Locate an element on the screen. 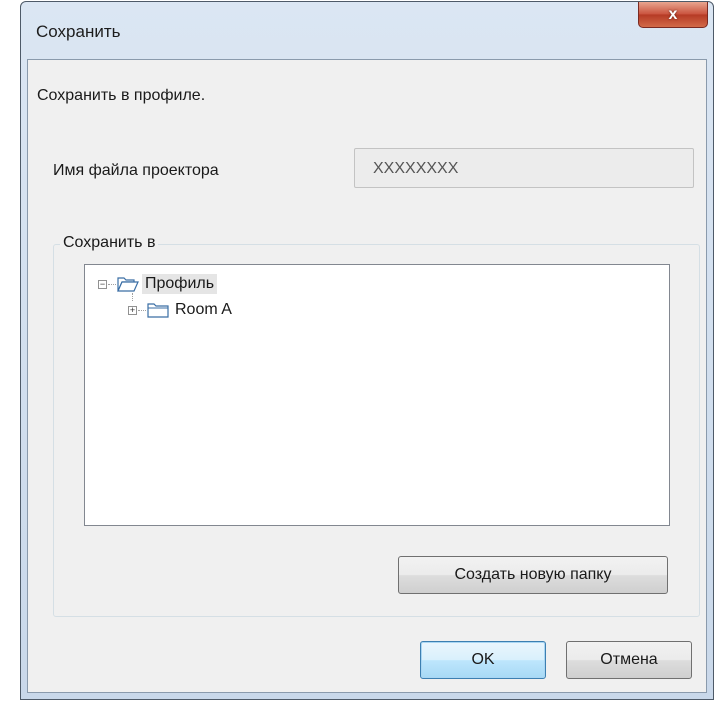  tree-node-label: Профиль is located at coordinates (180, 284).